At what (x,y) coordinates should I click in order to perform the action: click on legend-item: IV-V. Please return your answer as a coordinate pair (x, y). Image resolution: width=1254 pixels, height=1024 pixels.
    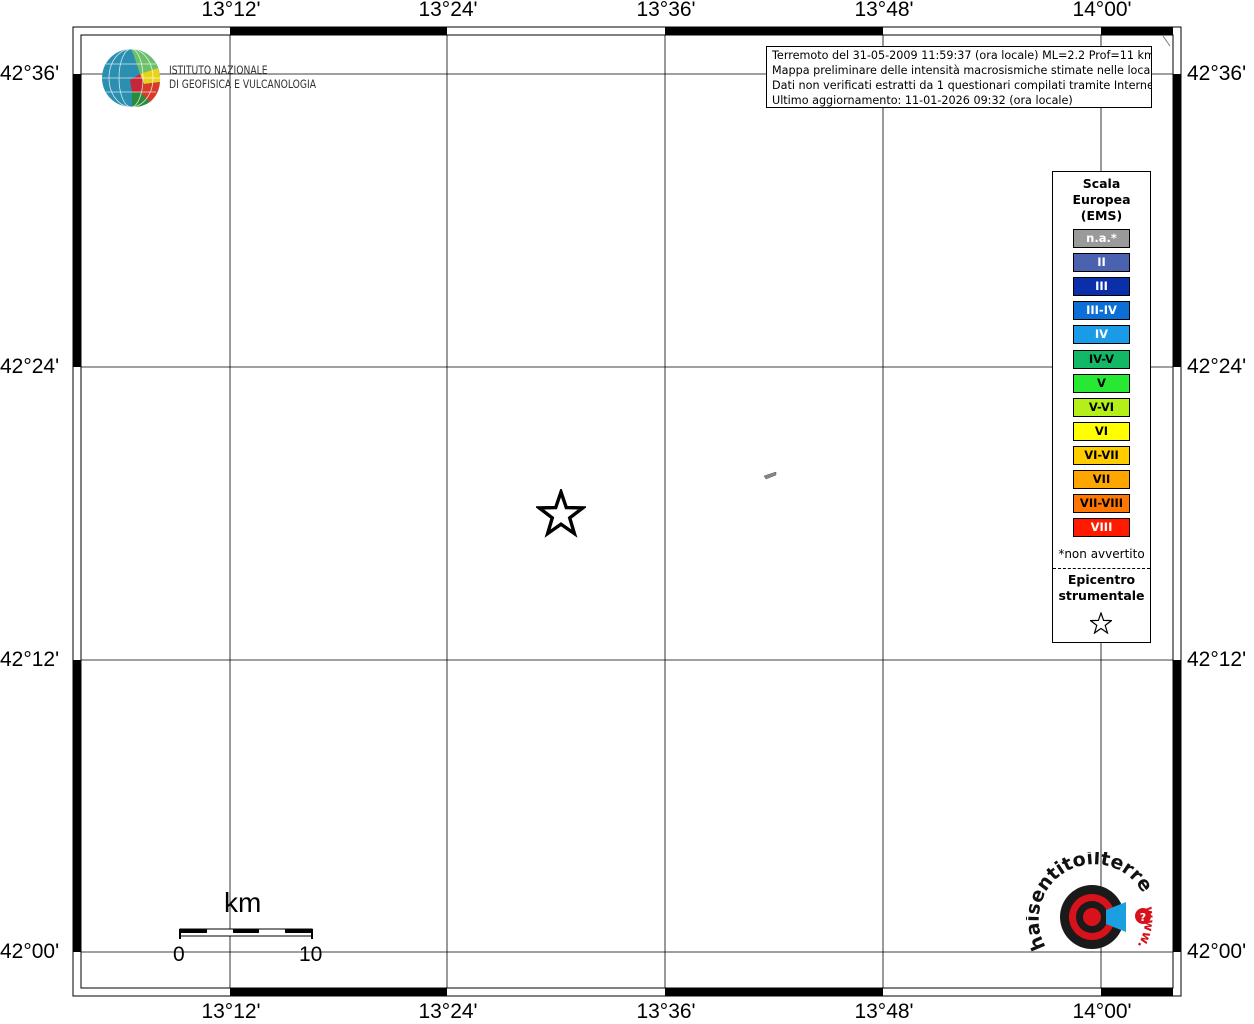
    Looking at the image, I should click on (1101, 359).